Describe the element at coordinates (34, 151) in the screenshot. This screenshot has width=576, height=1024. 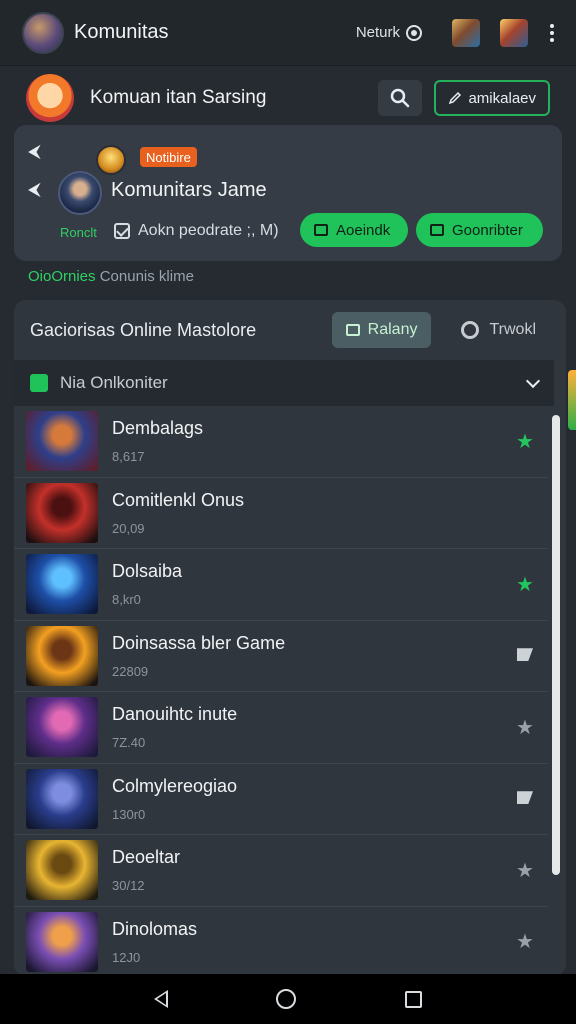
I see `collapse-arrow-icon: ⮜` at that location.